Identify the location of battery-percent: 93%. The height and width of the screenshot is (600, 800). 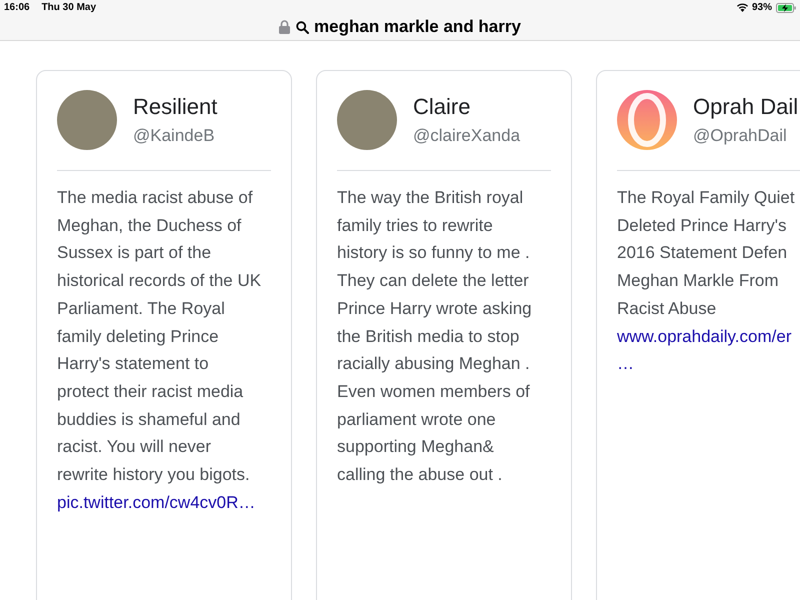
(762, 8).